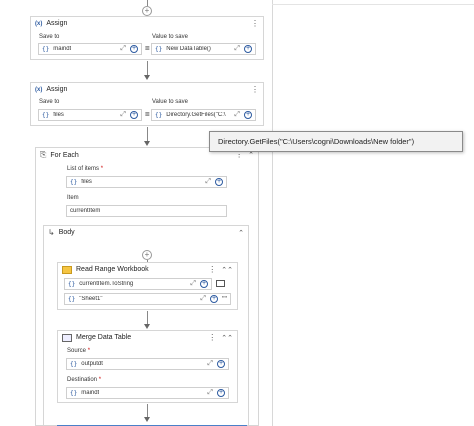 The image size is (474, 426). Describe the element at coordinates (146, 211) in the screenshot. I see `foreach-item-field: currentItem` at that location.